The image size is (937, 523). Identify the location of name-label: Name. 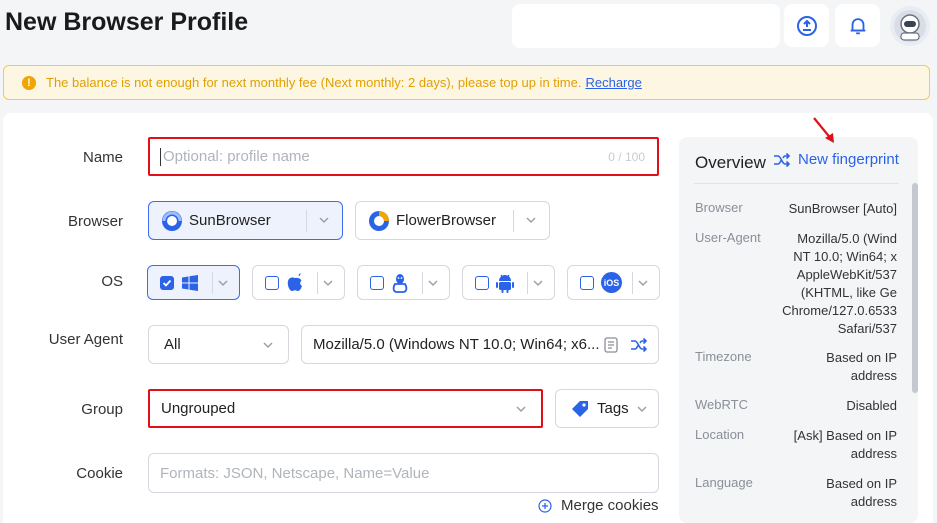
(102, 157).